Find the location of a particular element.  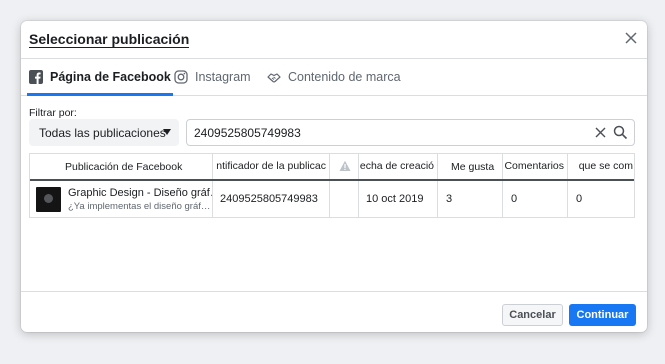

handshake-icon is located at coordinates (274, 78).